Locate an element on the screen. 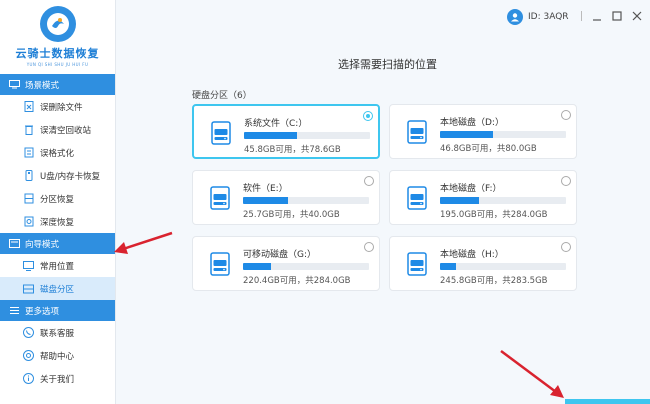 The width and height of the screenshot is (650, 404). minimize-icon is located at coordinates (597, 16).